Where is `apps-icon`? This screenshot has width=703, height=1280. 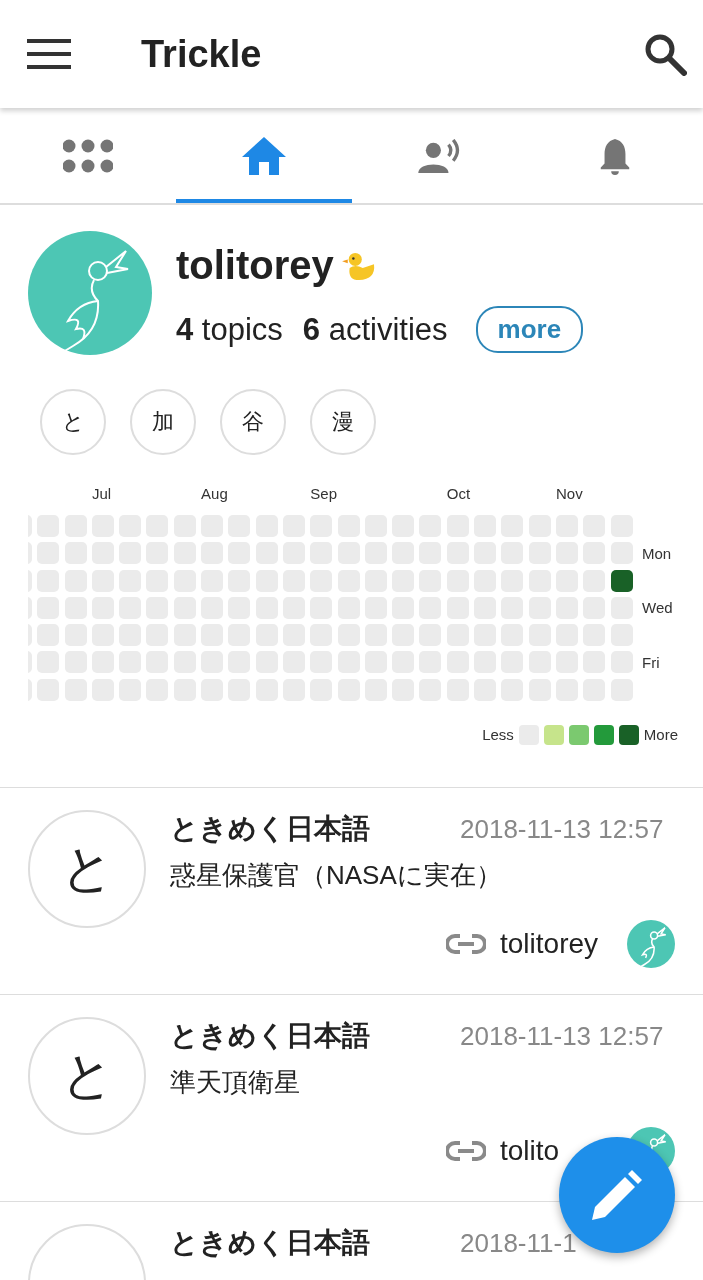 apps-icon is located at coordinates (88, 155).